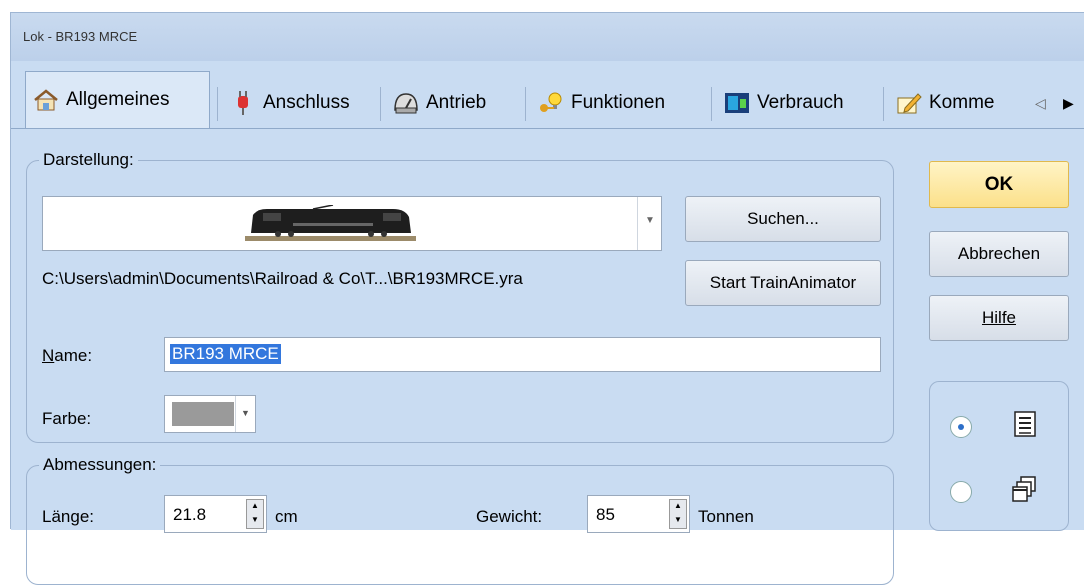 This screenshot has height=585, width=1084. I want to click on bulb-key-icon, so click(551, 103).